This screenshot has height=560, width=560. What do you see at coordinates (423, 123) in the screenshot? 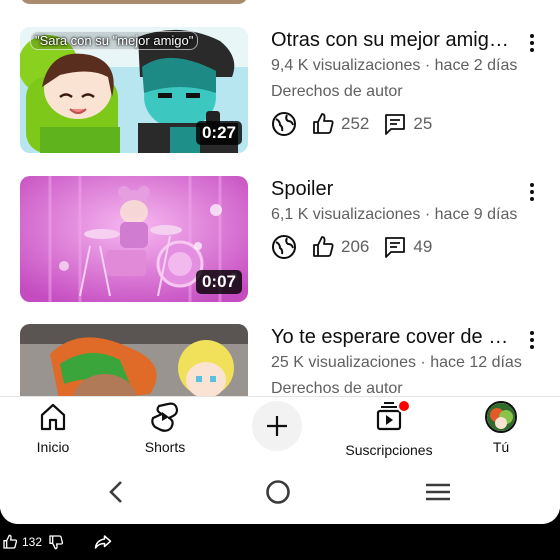
I see `comment-count: 25` at bounding box center [423, 123].